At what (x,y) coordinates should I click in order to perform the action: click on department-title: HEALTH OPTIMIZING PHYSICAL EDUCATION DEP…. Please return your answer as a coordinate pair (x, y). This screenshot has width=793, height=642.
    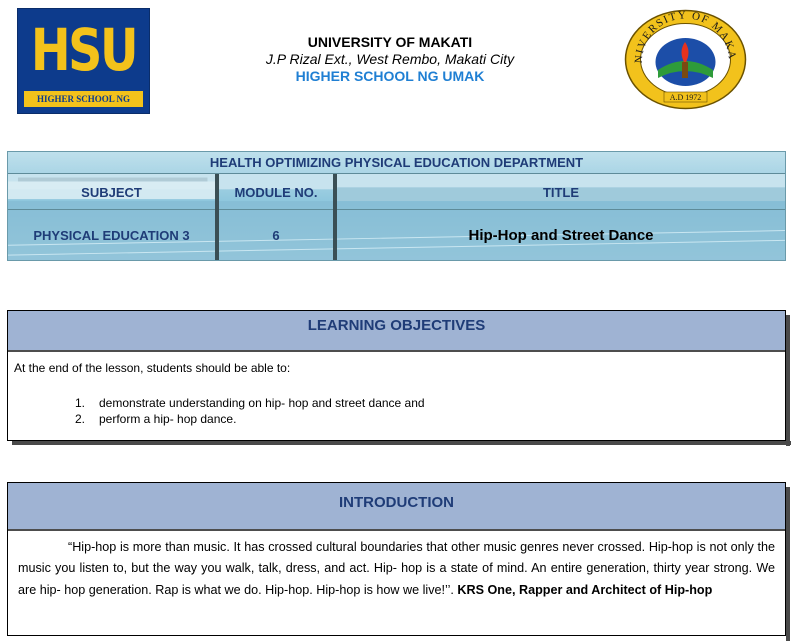
    Looking at the image, I should click on (396, 163).